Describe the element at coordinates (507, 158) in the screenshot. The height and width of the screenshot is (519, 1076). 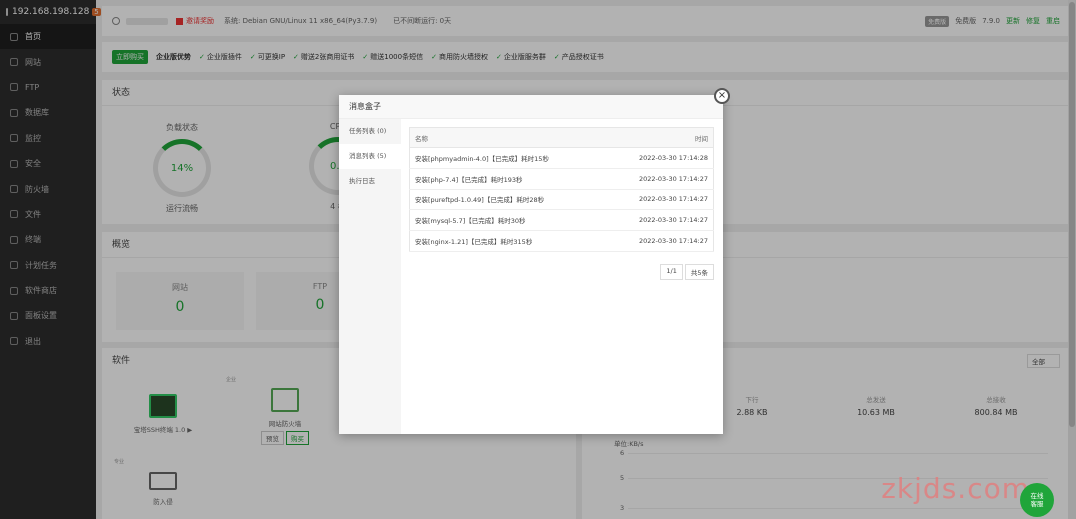
I see `row-name: 安装[phpmyadmin-4.0]【已完成】耗时15秒` at that location.